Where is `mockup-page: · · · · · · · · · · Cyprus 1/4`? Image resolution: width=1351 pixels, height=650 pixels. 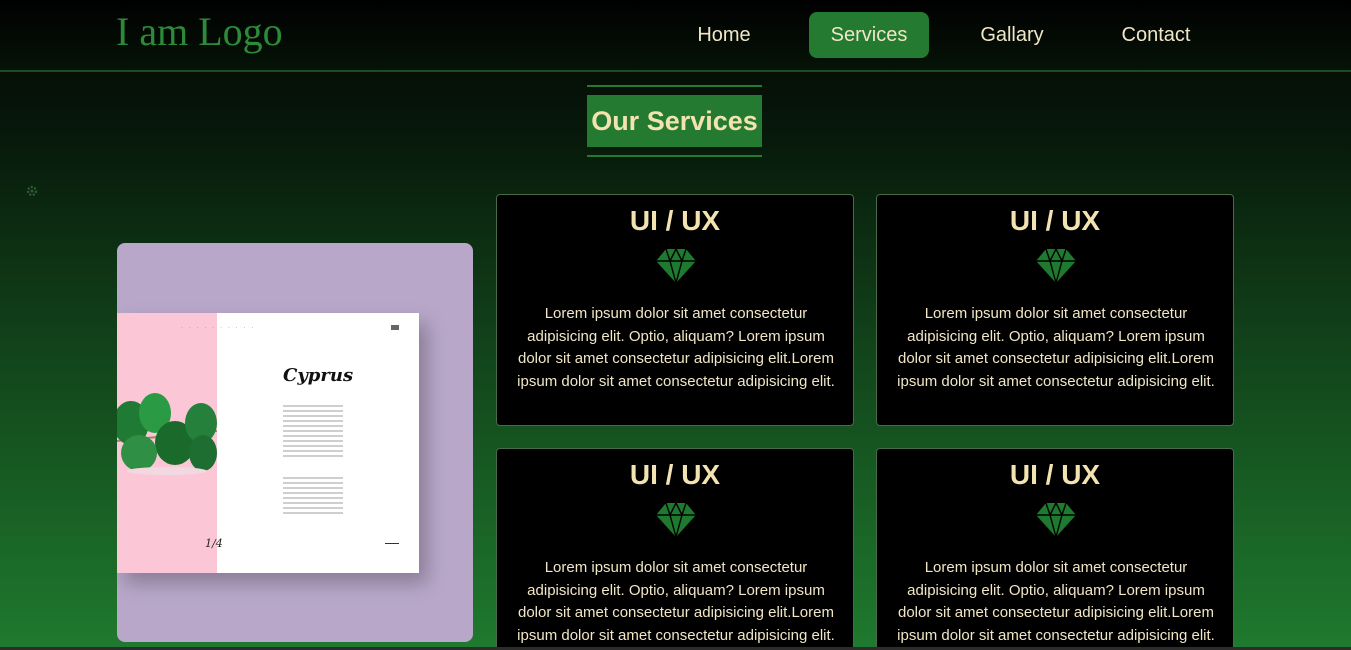
mockup-page: · · · · · · · · · · Cyprus 1/4 is located at coordinates (268, 443).